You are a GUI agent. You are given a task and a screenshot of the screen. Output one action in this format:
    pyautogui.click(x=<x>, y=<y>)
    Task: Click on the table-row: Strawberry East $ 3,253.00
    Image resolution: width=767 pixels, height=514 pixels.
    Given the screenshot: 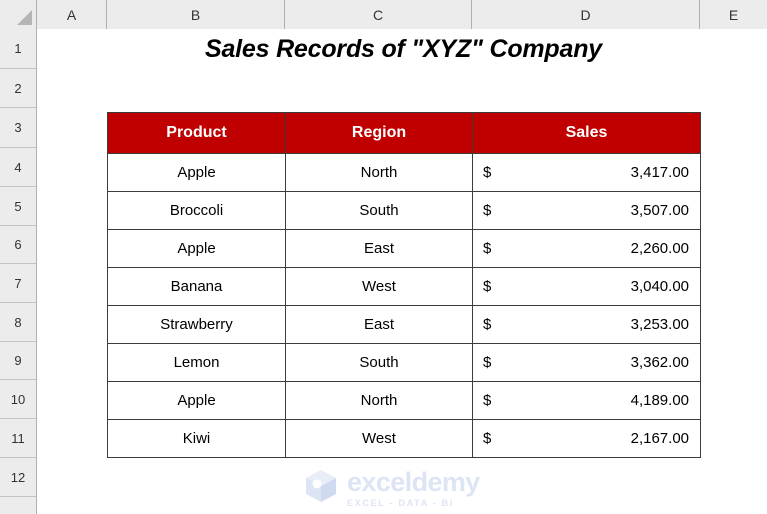 What is the action you would take?
    pyautogui.click(x=404, y=324)
    